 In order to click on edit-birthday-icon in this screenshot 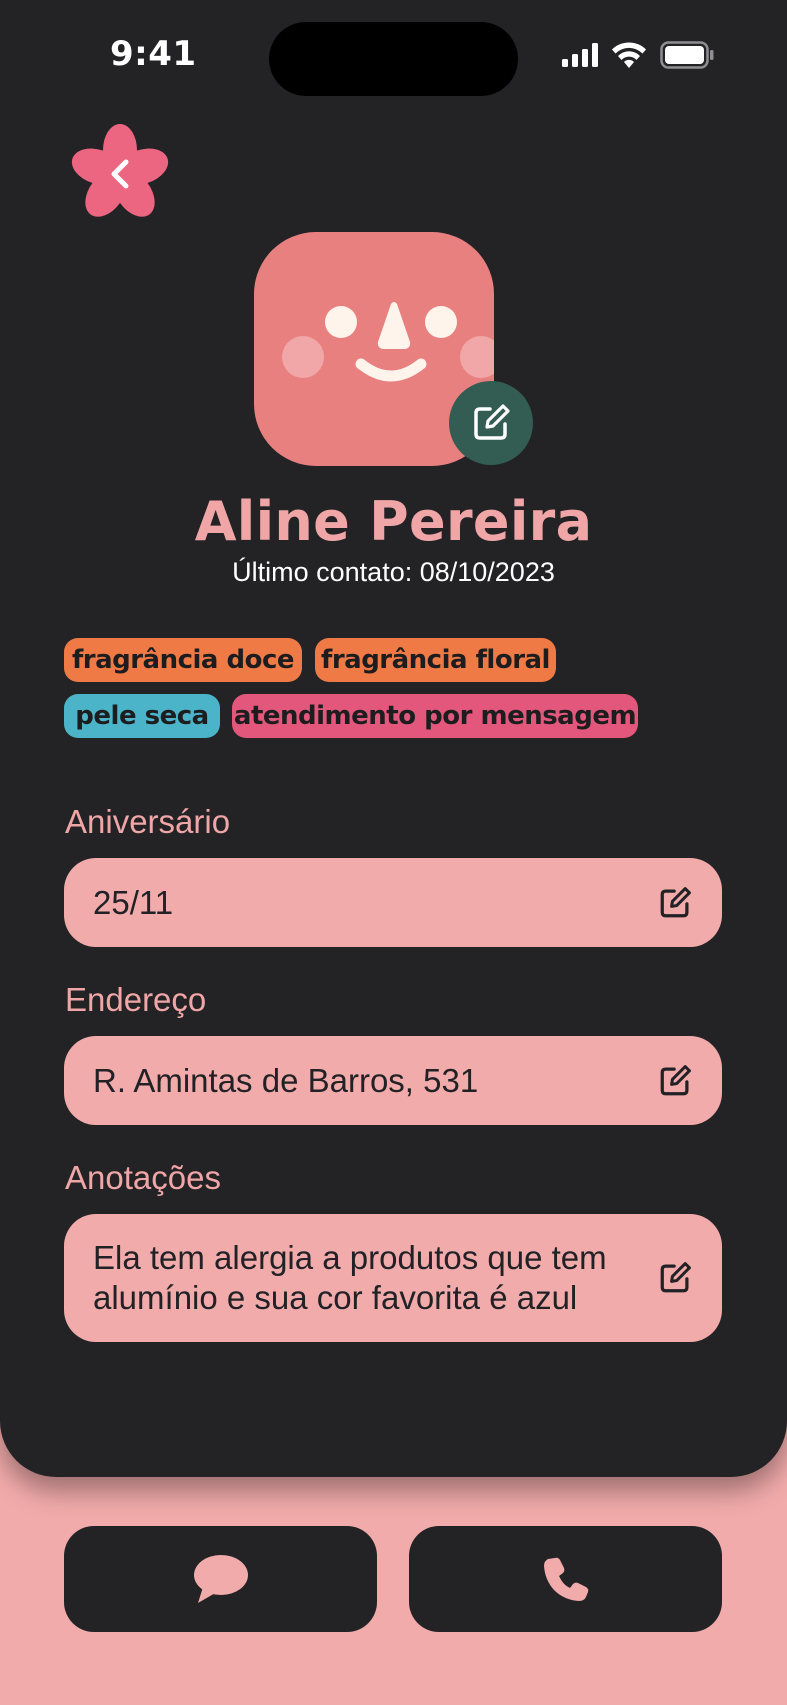, I will do `click(675, 903)`.